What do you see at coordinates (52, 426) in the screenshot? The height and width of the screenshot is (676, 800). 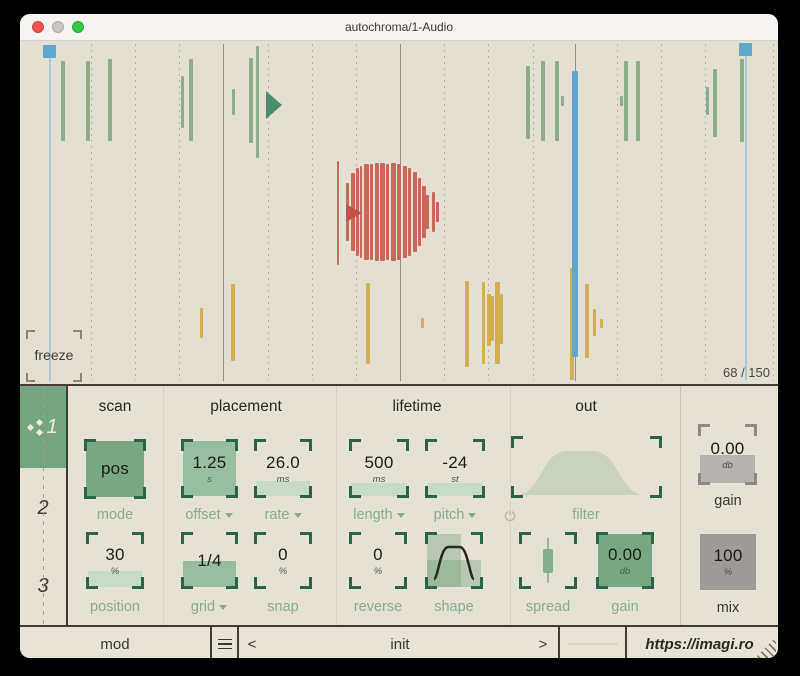 I see `tab-1-label: 1` at bounding box center [52, 426].